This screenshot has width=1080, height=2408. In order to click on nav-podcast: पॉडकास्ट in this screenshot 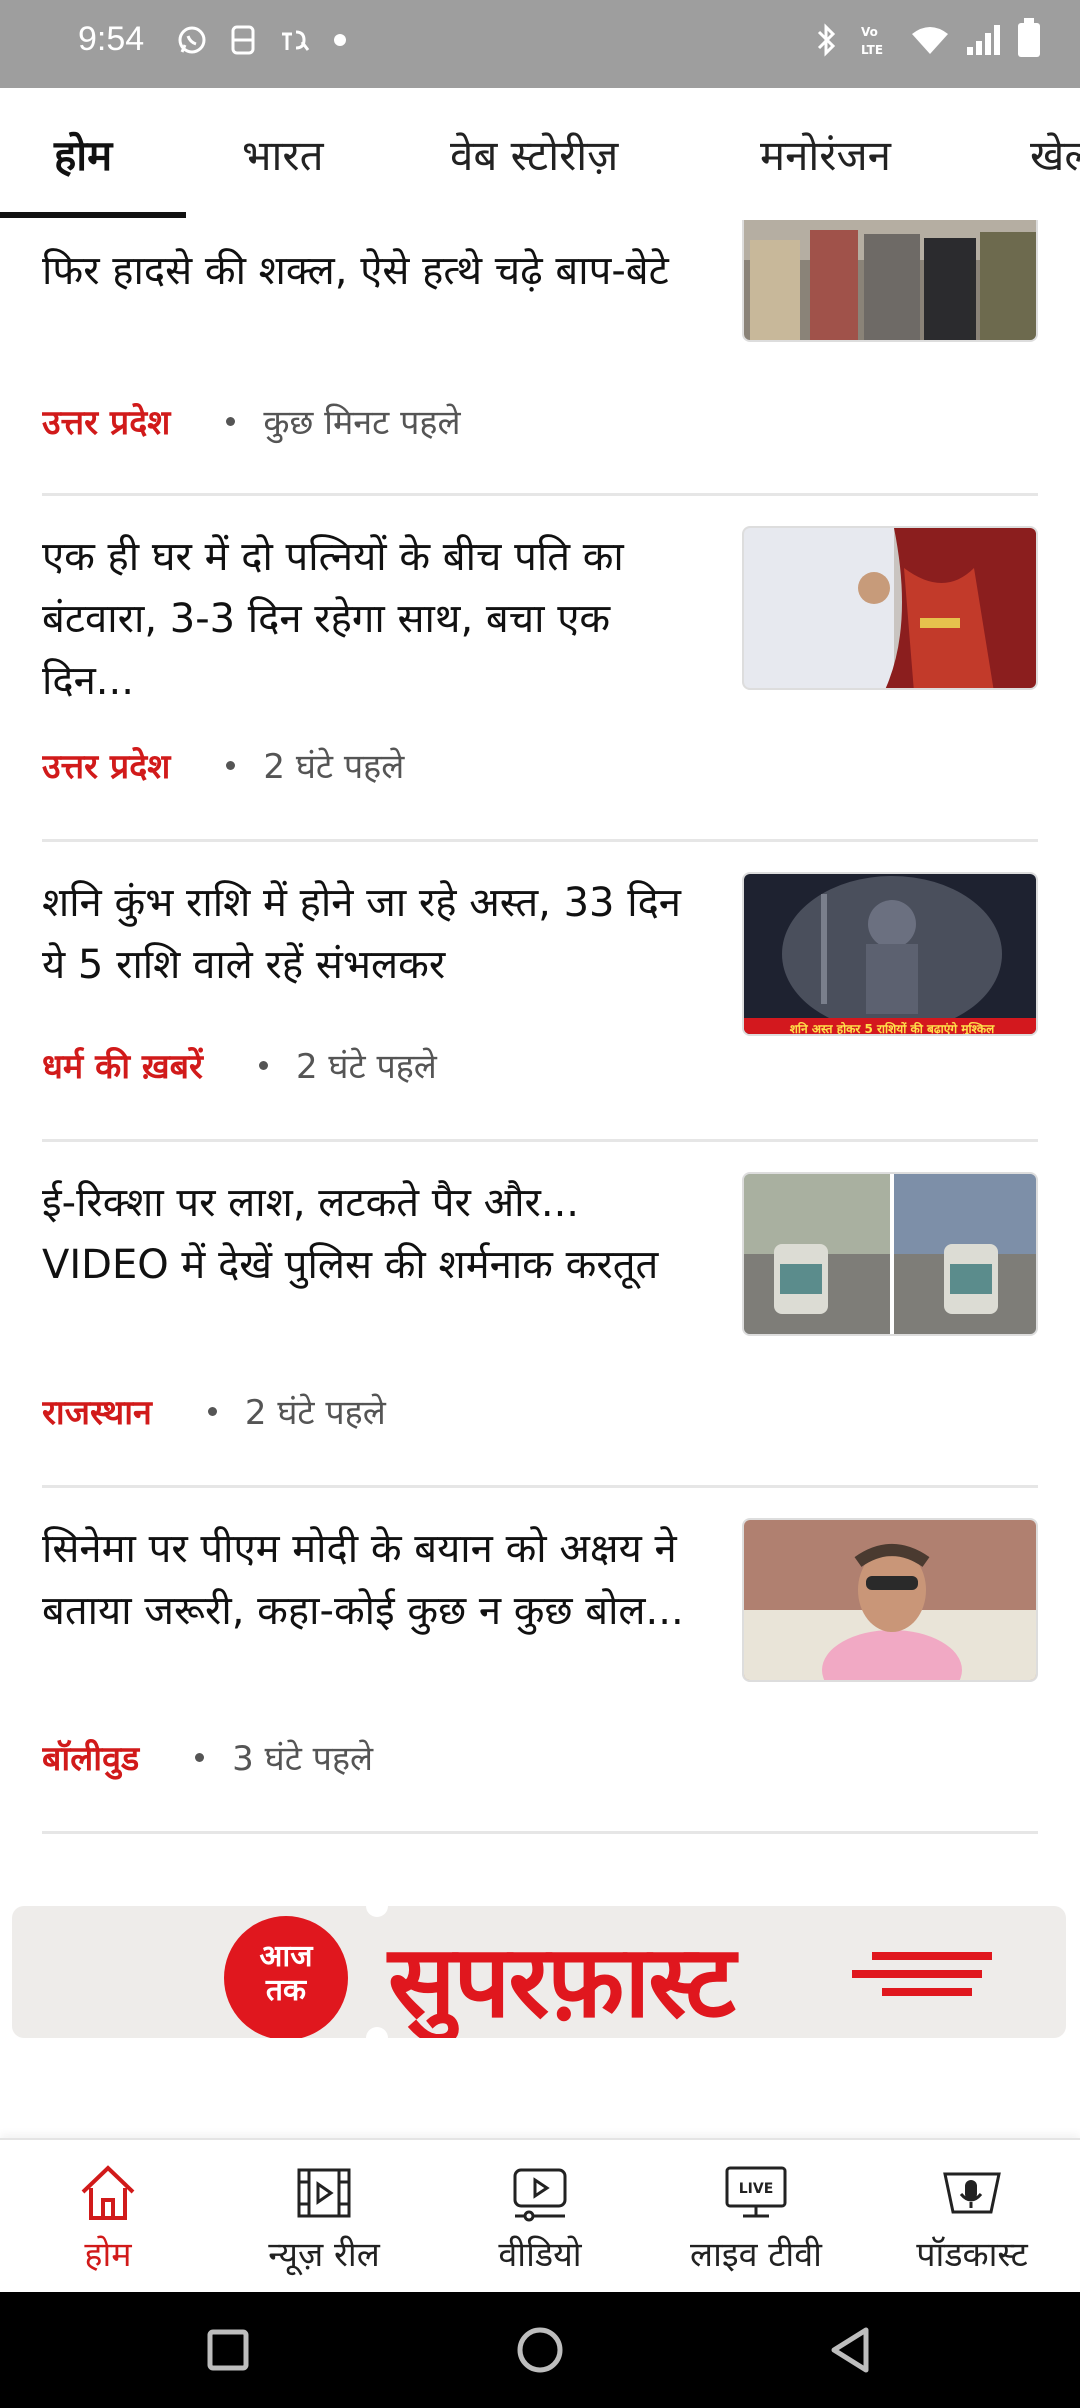, I will do `click(972, 2217)`.